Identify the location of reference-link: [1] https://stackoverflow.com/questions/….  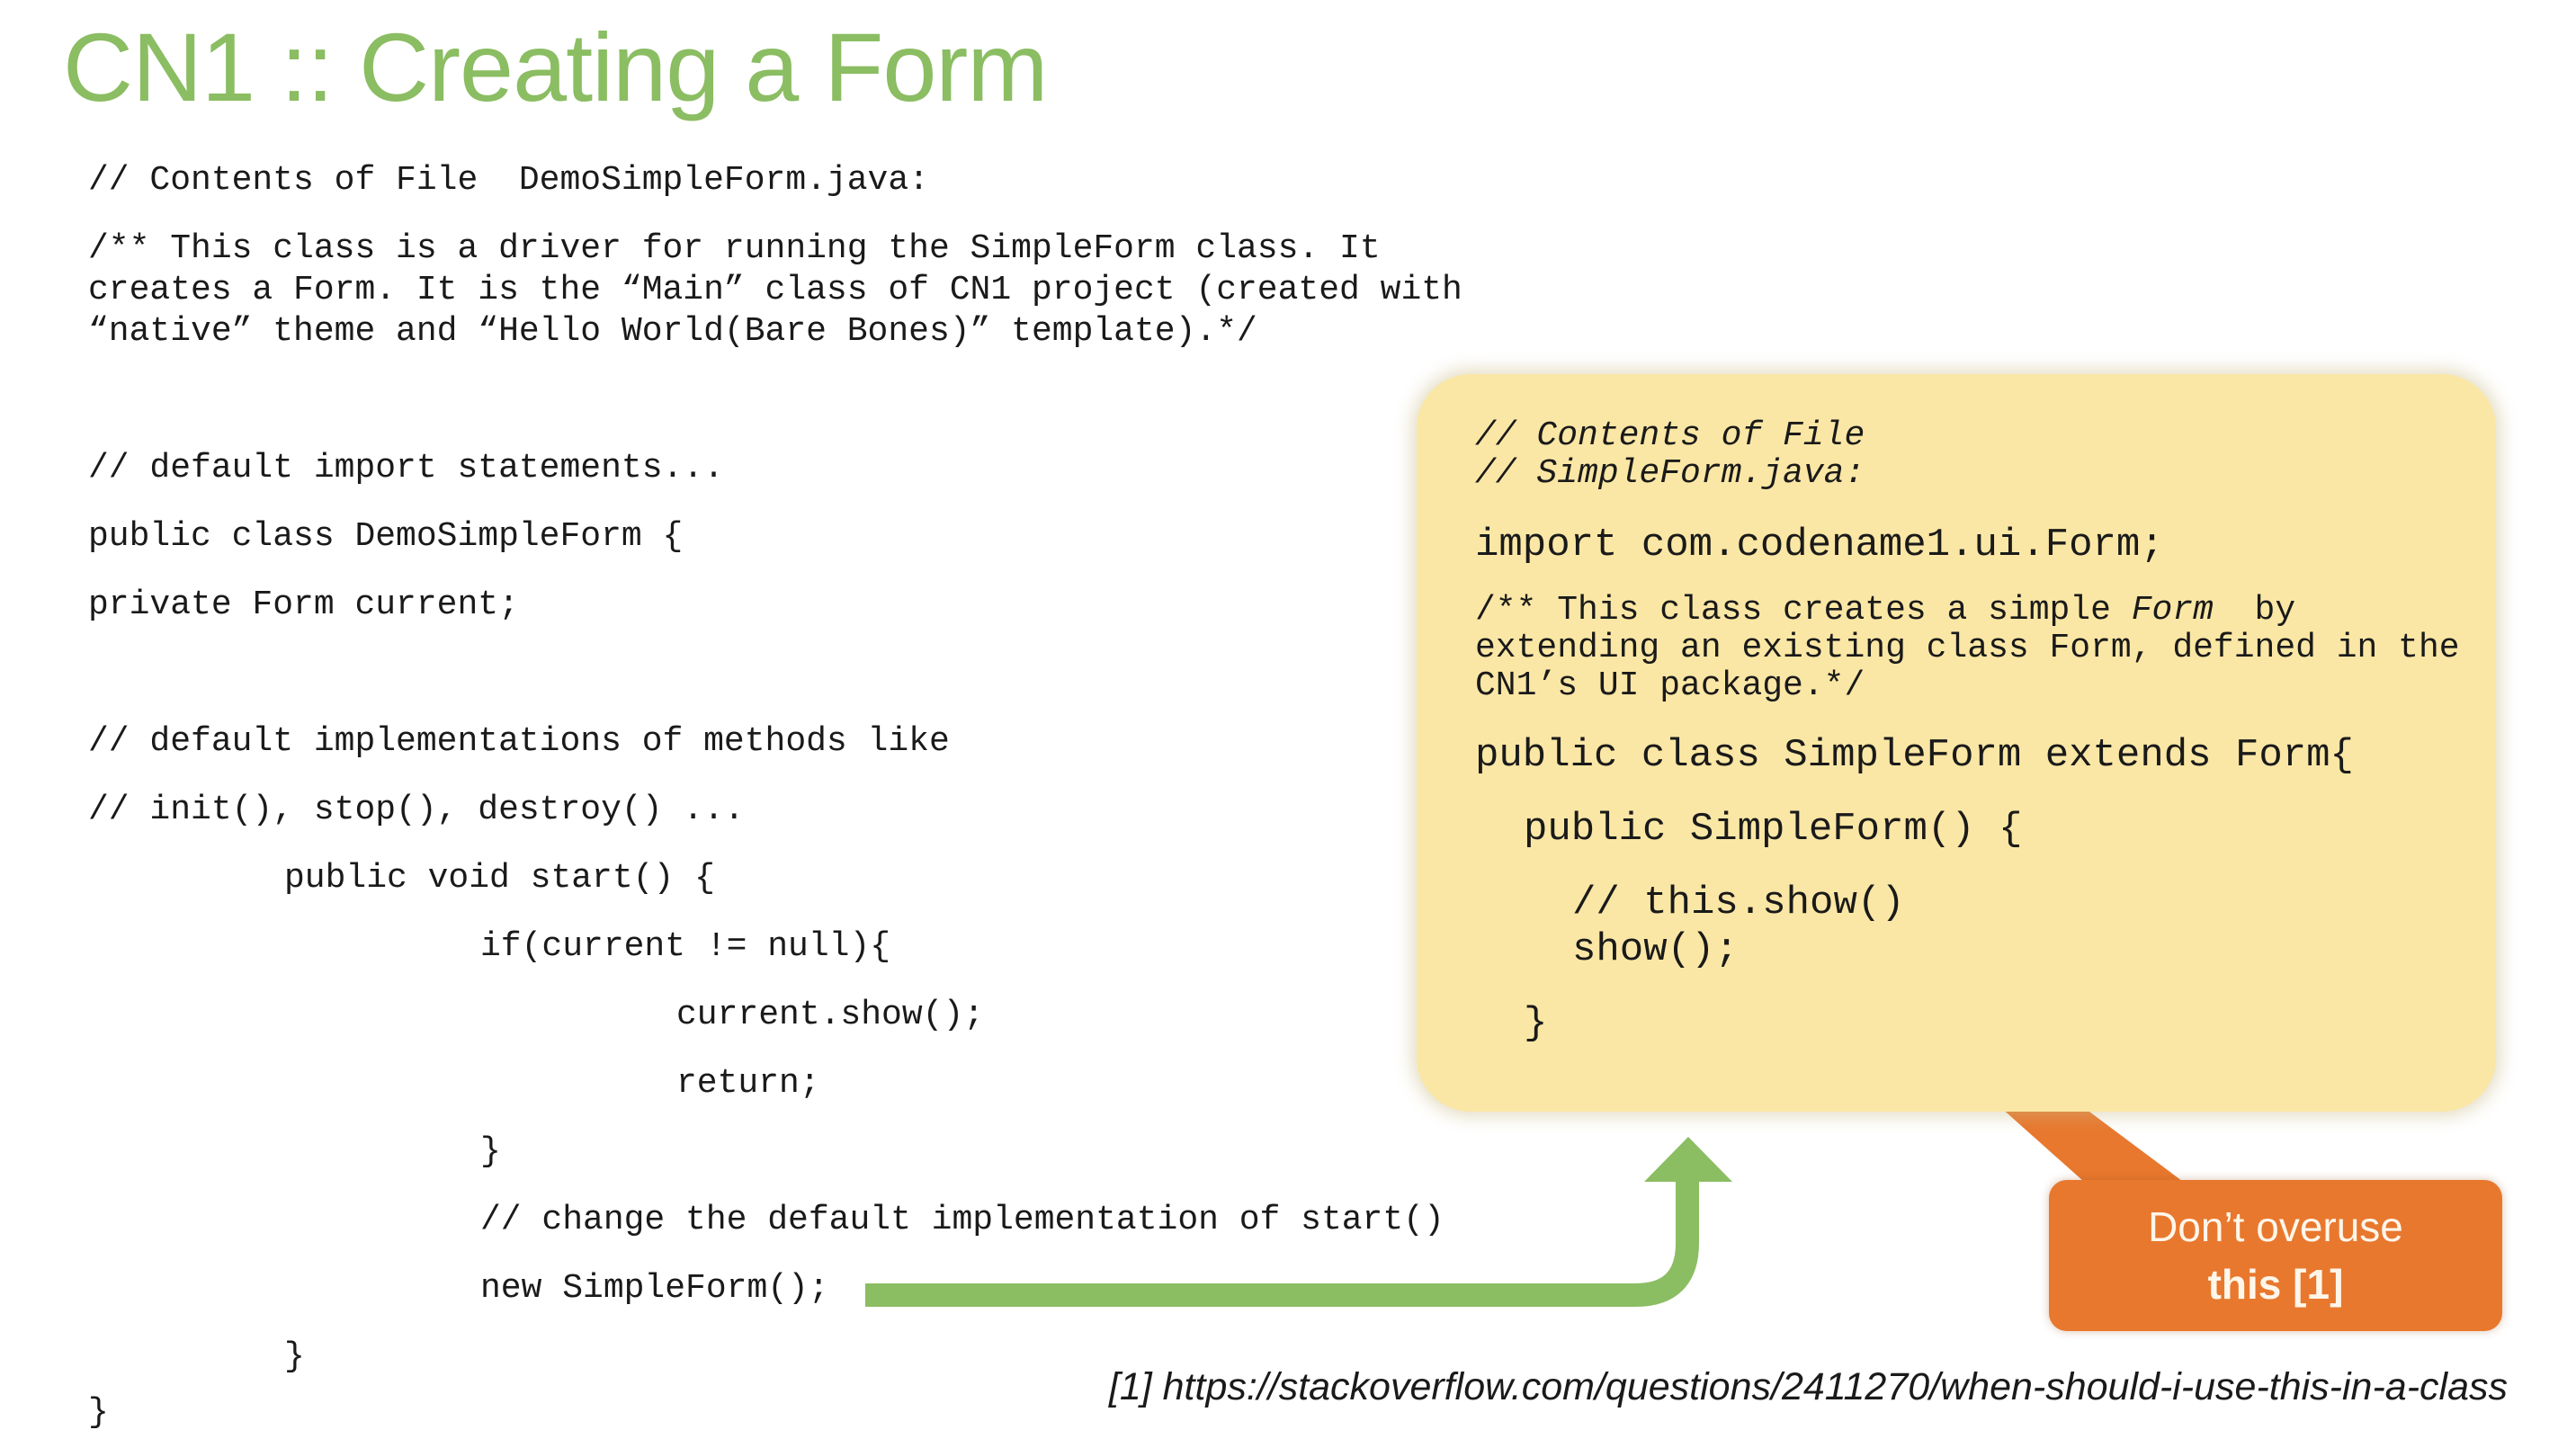
(1808, 1387).